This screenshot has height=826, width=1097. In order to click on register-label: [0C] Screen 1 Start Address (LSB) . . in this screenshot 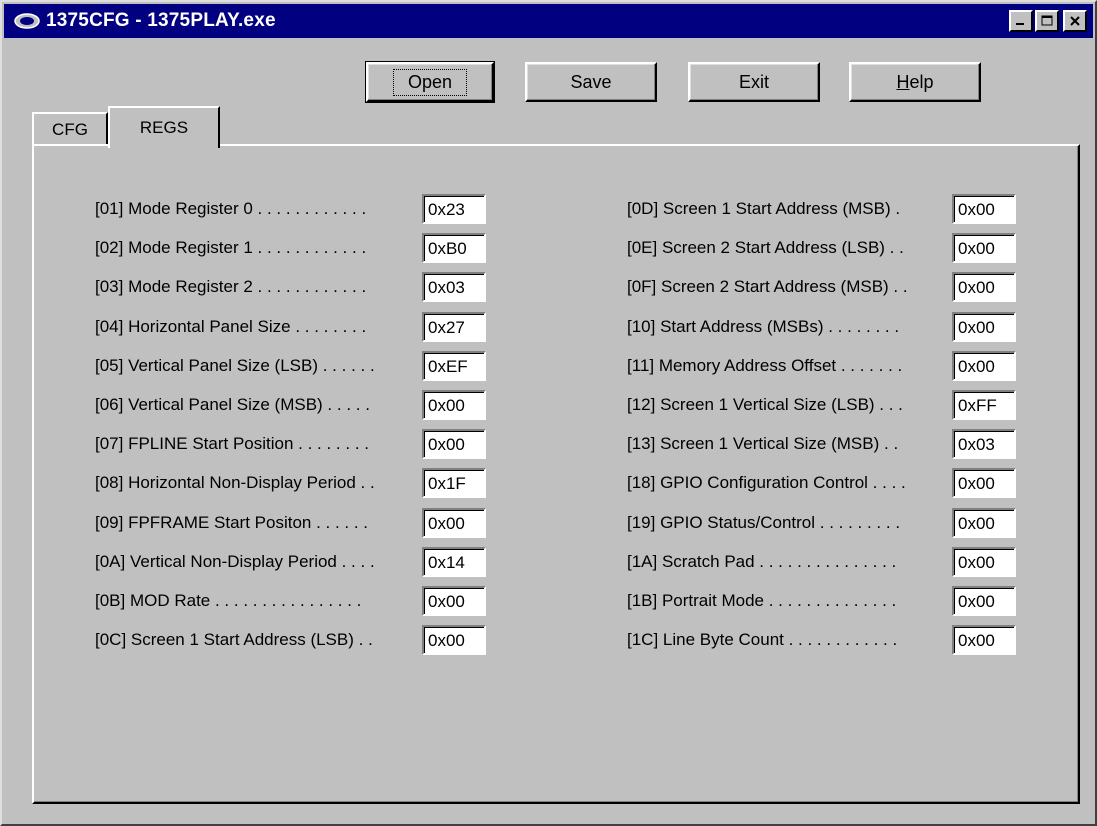, I will do `click(234, 640)`.